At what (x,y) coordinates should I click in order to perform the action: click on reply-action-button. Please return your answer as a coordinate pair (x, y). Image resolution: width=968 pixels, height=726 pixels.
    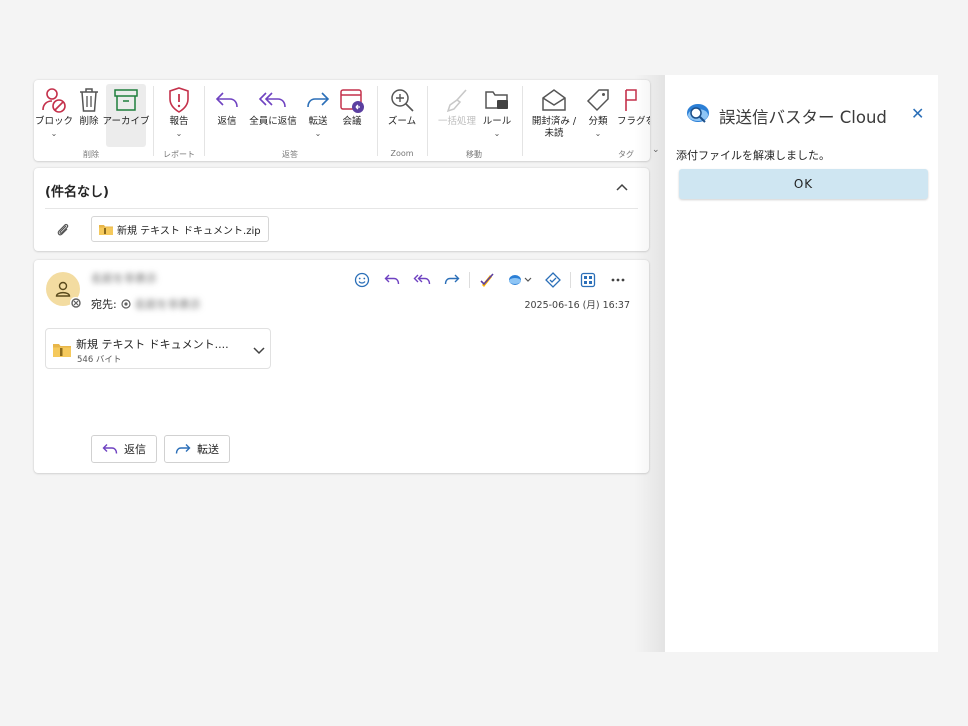
    Looking at the image, I should click on (392, 280).